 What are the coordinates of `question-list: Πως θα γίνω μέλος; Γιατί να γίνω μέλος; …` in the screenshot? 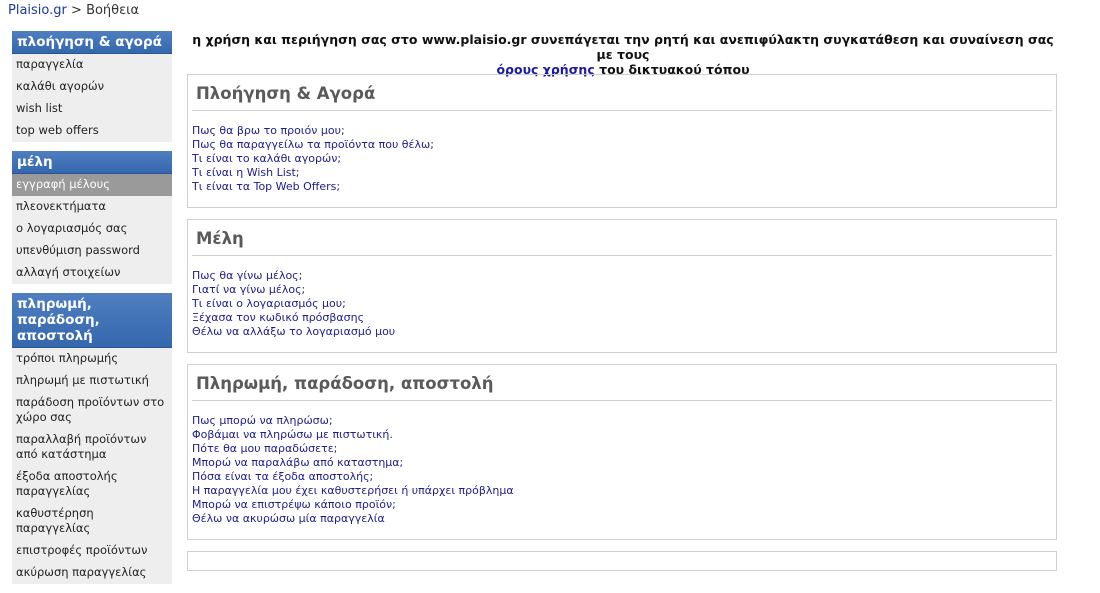 It's located at (622, 310).